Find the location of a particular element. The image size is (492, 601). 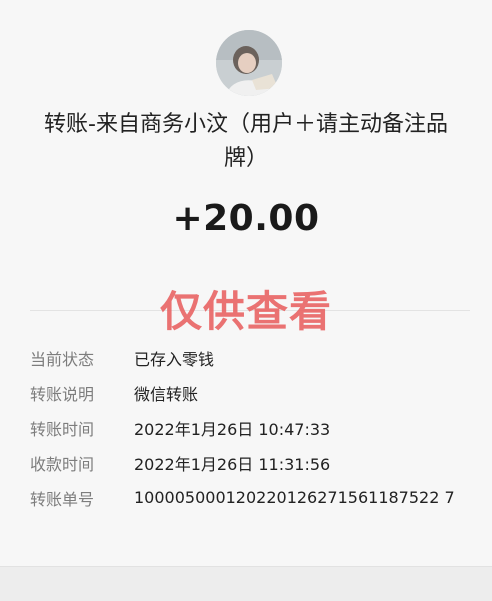

detail-value: 100005000120220126271561187522 7 is located at coordinates (294, 497).